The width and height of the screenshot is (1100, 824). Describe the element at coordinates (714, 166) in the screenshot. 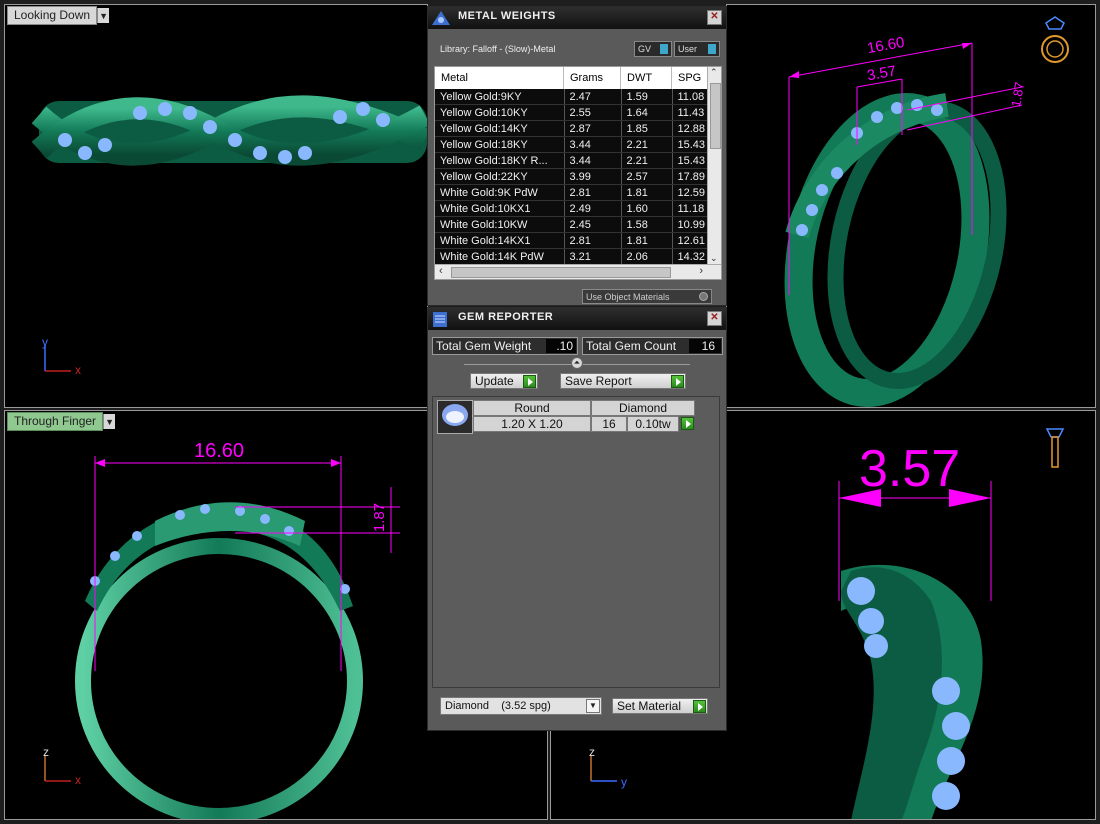

I see `vertical-scrollbar: ⌃ ⌄` at that location.